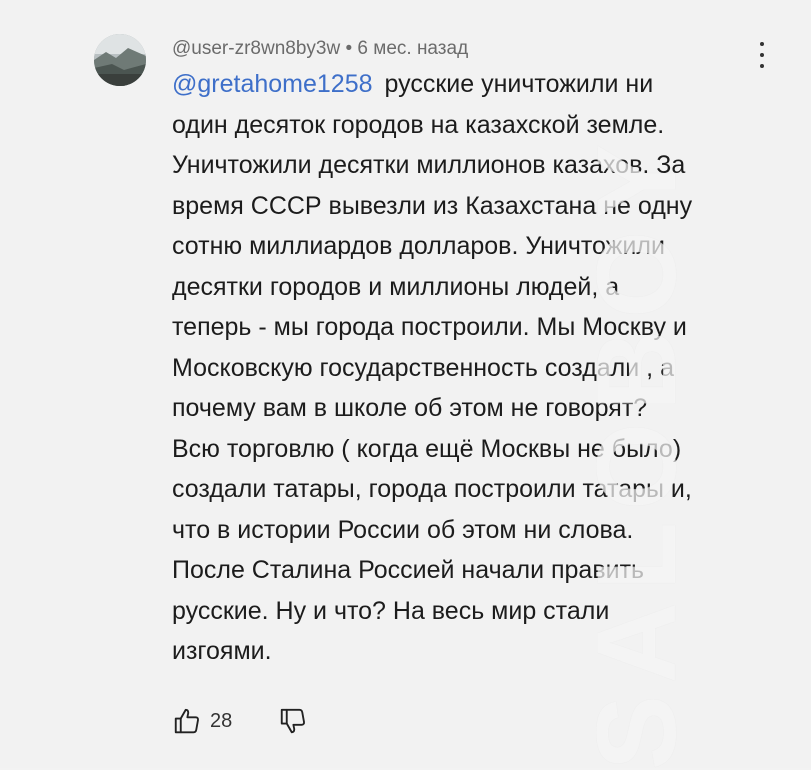 This screenshot has height=770, width=811. What do you see at coordinates (222, 651) in the screenshot?
I see `comment-line-15: изгоями.` at bounding box center [222, 651].